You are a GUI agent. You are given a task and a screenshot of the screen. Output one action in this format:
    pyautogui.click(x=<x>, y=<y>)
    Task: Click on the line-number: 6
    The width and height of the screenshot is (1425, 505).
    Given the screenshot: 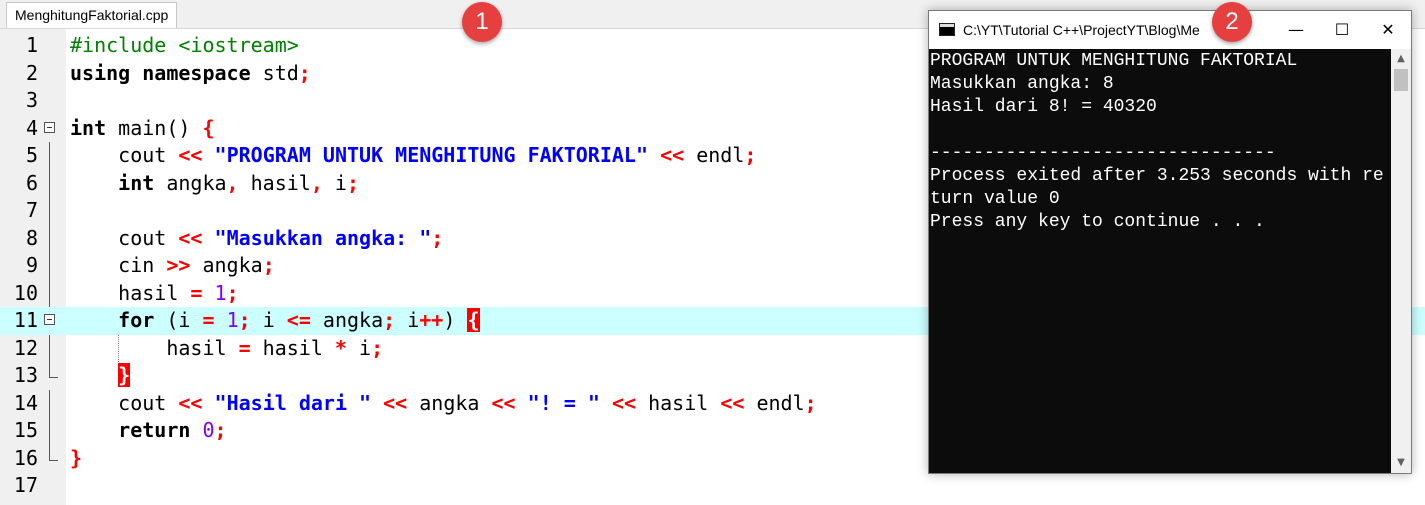 What is the action you would take?
    pyautogui.click(x=31, y=182)
    